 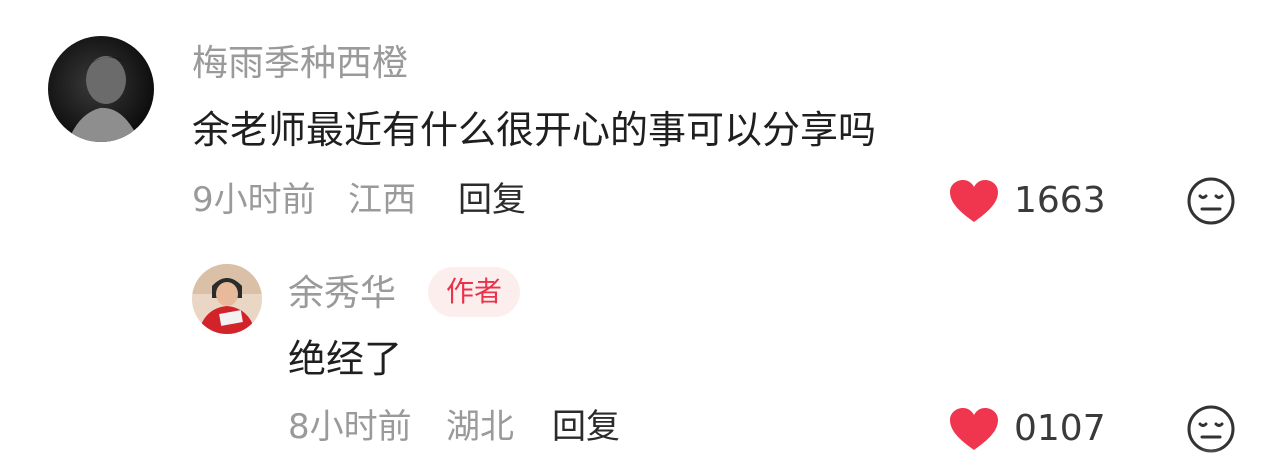 I want to click on author-badge: 作者, so click(x=474, y=292).